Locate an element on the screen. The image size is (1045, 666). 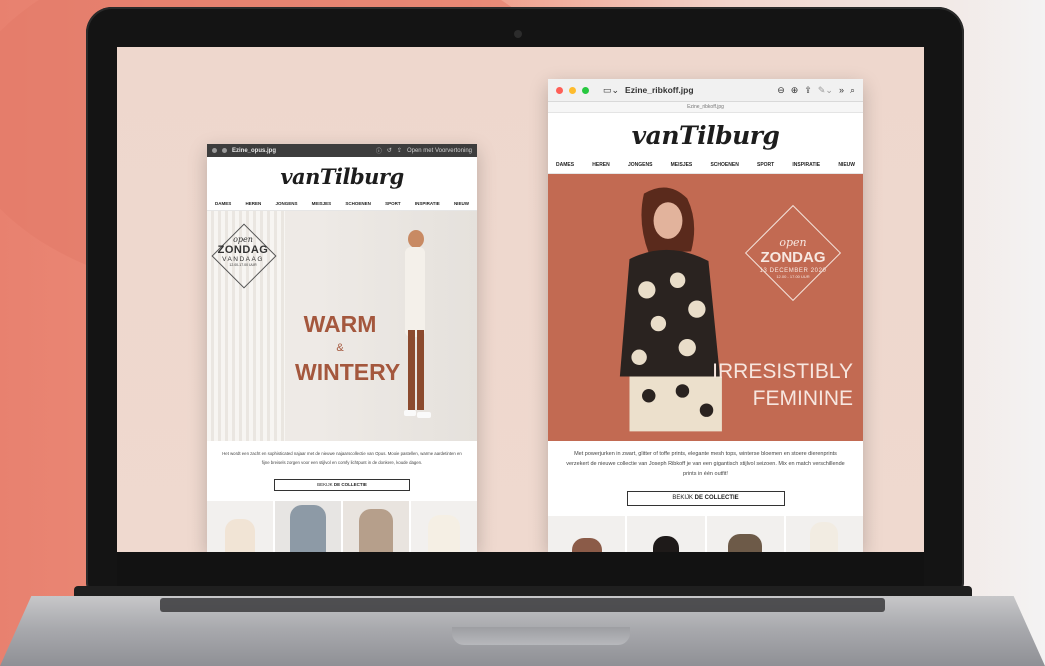
search-icon: ⌕ is located at coordinates (852, 90).